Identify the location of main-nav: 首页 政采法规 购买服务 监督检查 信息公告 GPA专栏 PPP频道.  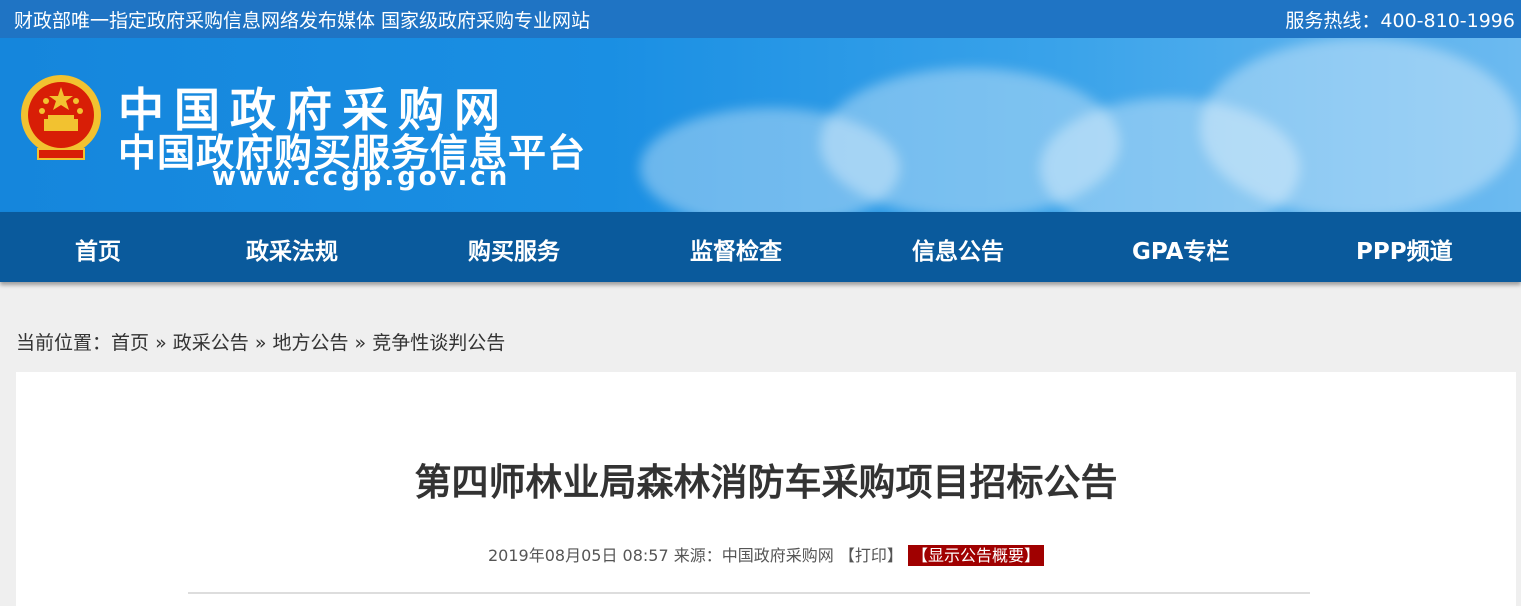
(760, 247).